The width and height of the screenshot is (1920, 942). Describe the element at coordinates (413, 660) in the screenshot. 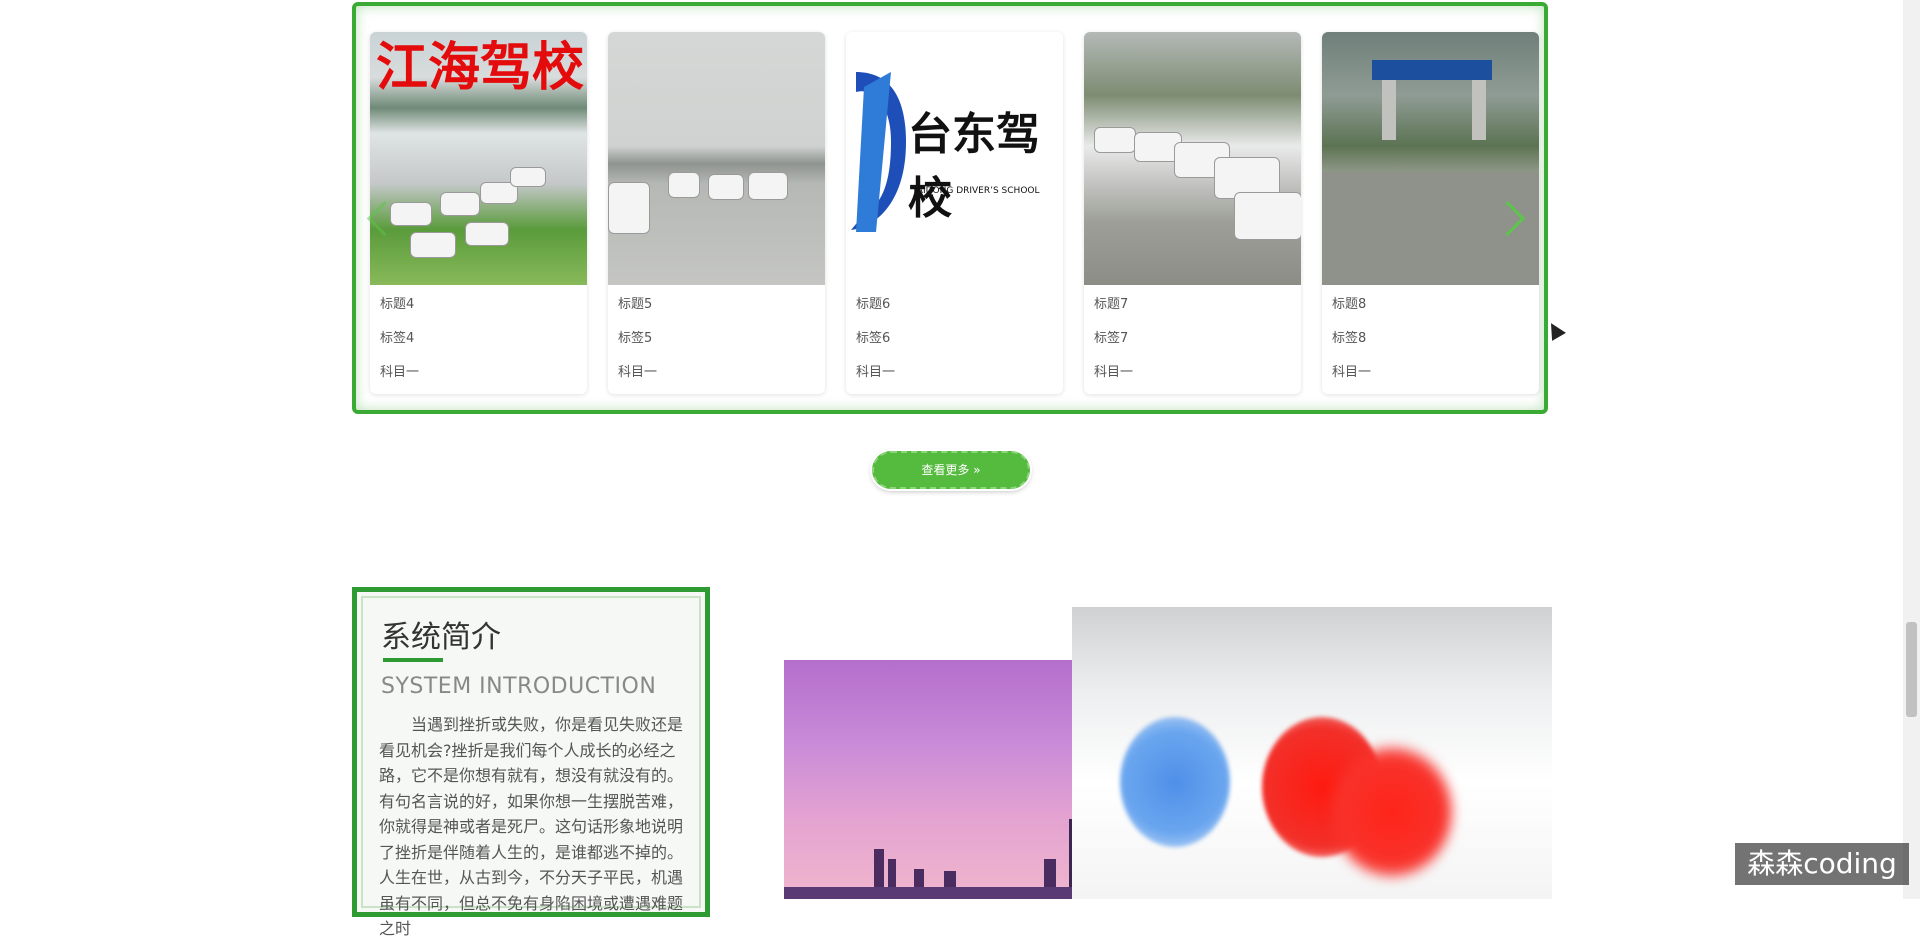

I see `intro-title-underline` at that location.